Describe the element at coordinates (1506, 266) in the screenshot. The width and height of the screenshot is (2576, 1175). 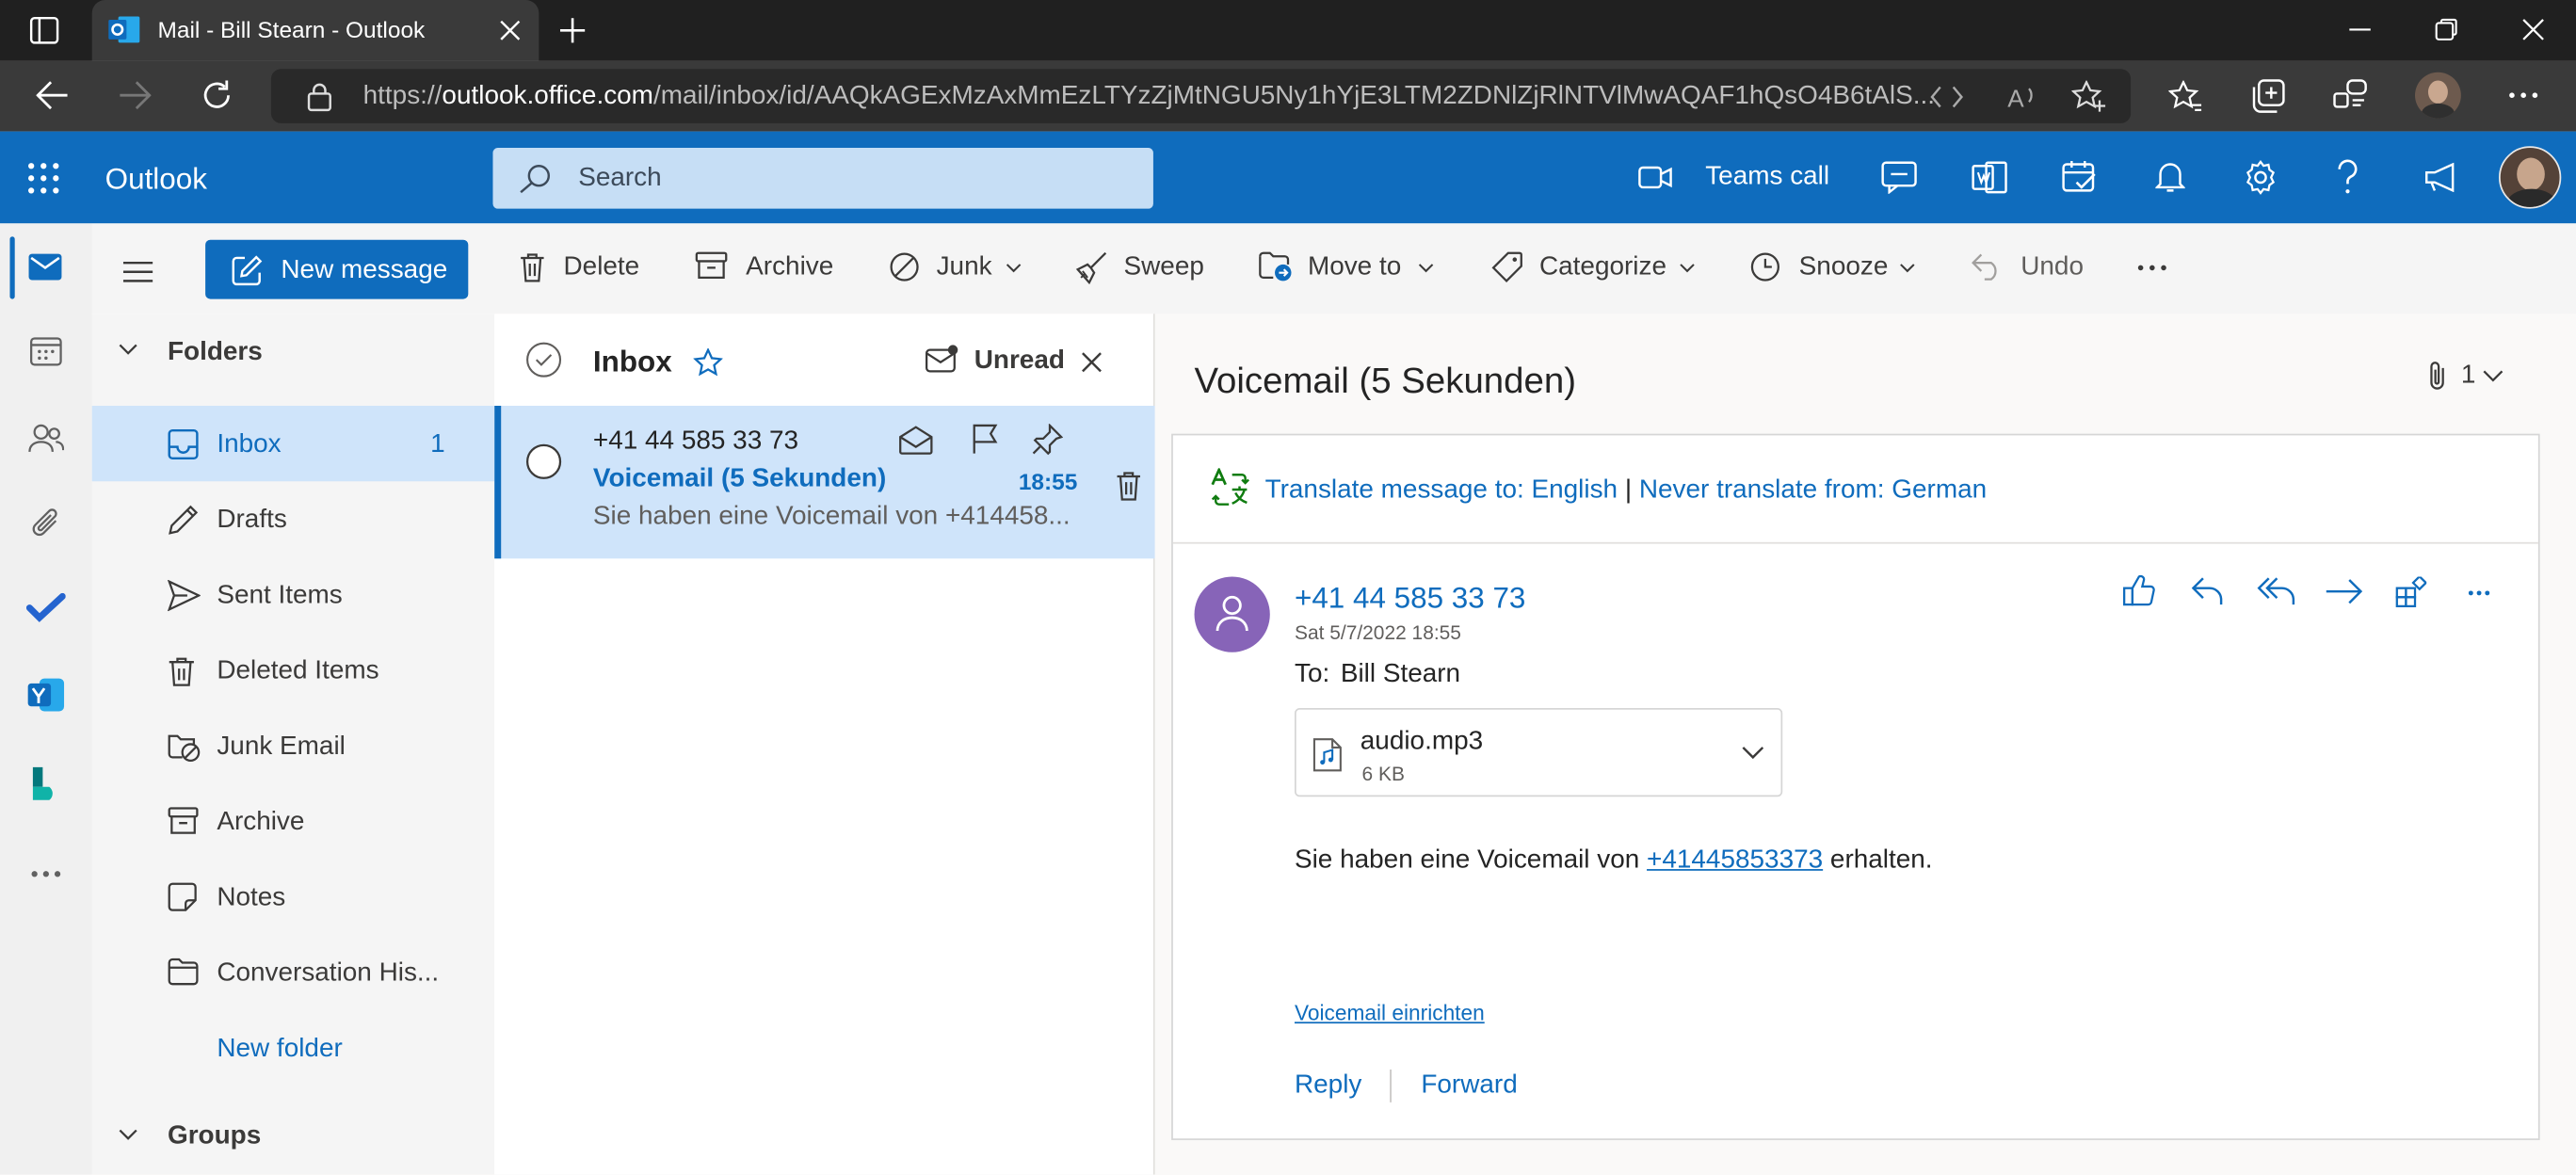
I see `categorize-tag-icon` at that location.